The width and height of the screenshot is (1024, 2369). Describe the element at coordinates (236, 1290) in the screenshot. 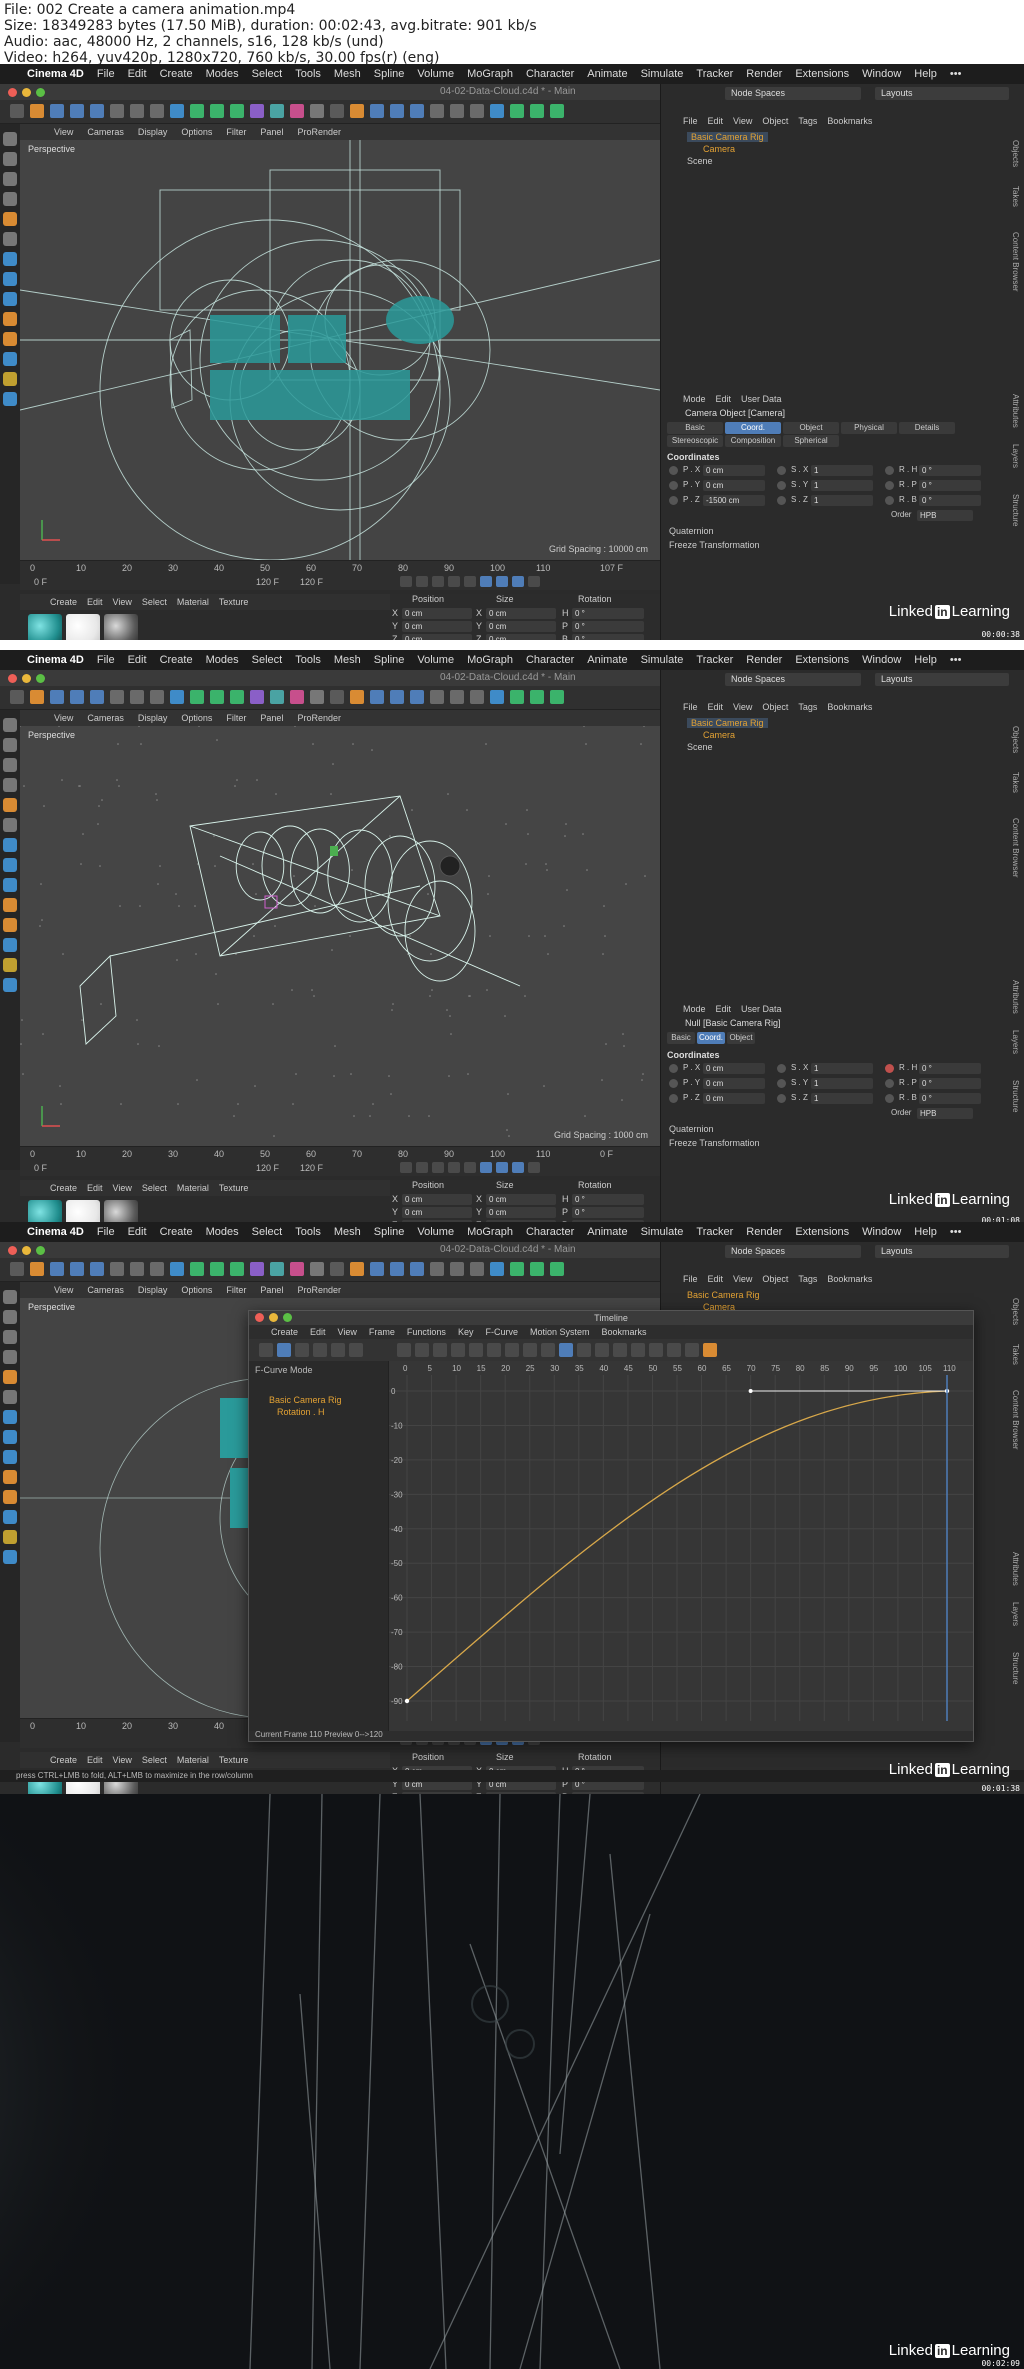

I see `viewport-menu-item: Filter` at that location.